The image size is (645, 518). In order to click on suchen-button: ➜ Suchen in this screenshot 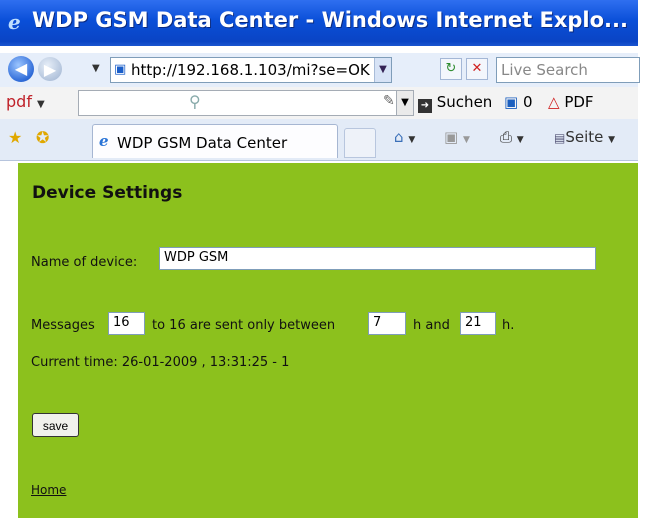, I will do `click(455, 103)`.